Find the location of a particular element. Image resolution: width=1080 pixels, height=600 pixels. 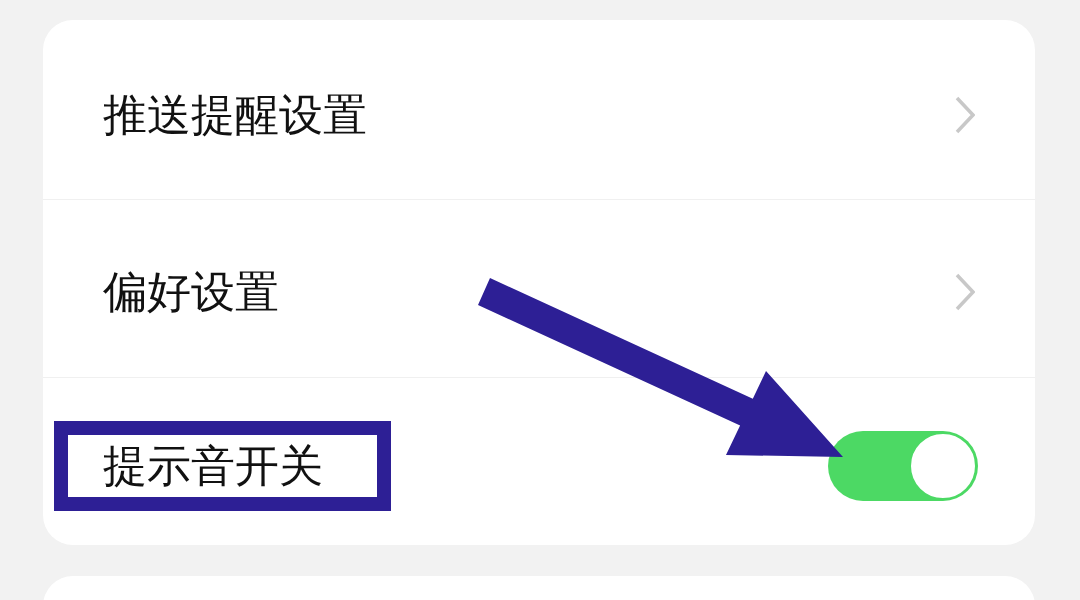

setting-label: 提示音开关 is located at coordinates (213, 465).